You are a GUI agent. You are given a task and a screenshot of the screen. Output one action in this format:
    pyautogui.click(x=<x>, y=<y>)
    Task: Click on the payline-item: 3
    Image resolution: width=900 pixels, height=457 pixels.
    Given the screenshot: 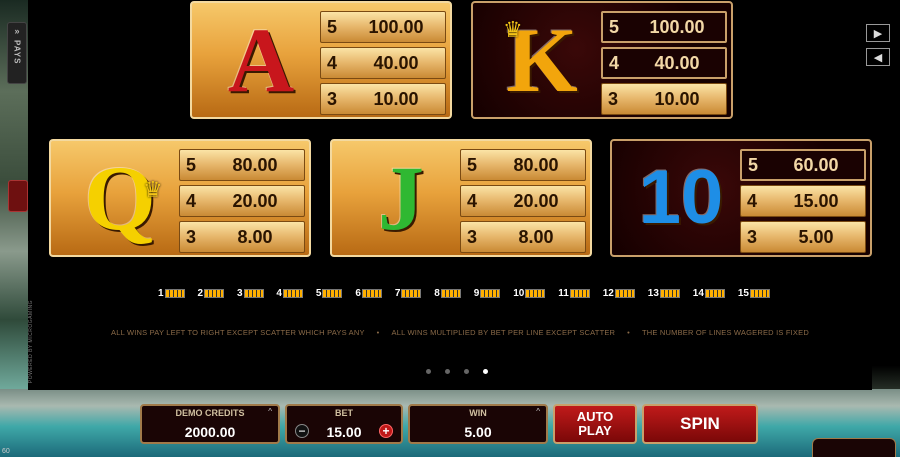 What is the action you would take?
    pyautogui.click(x=250, y=293)
    